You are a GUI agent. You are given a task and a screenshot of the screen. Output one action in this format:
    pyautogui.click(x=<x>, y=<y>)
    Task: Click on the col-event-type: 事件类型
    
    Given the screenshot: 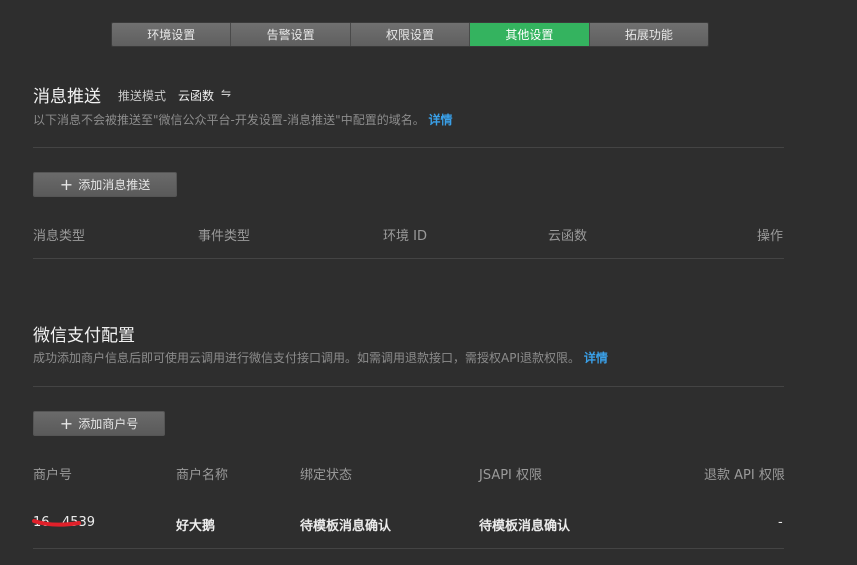 What is the action you would take?
    pyautogui.click(x=224, y=236)
    